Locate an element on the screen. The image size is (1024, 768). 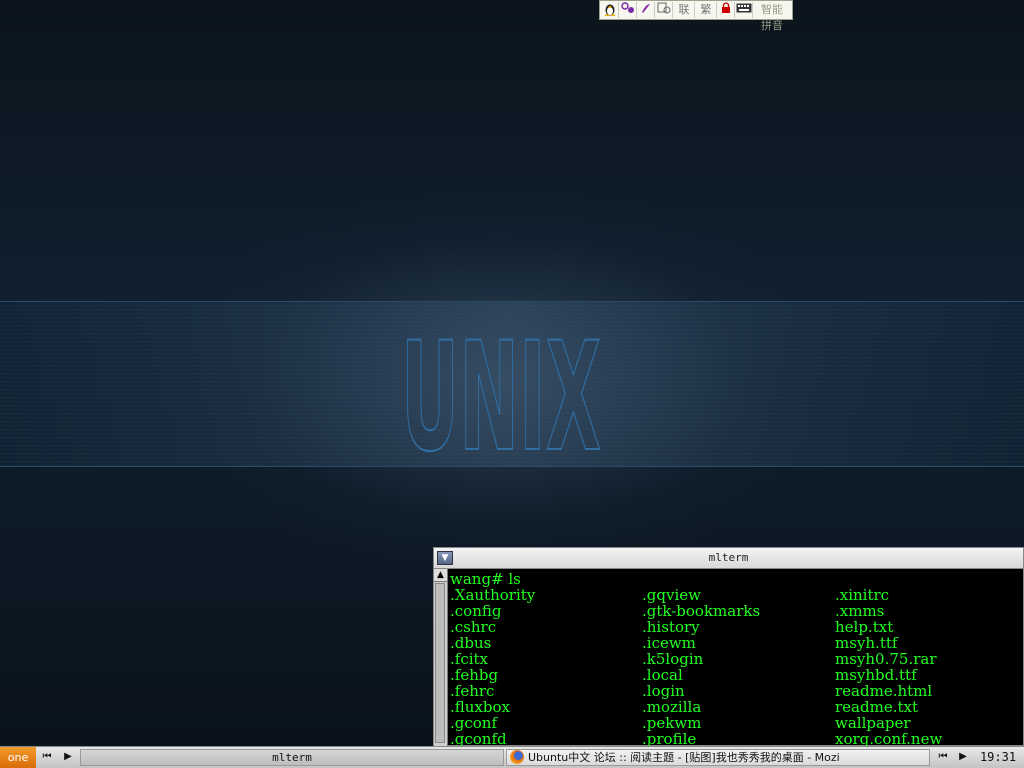
ls-entry: xorg.conf.new is located at coordinates (889, 738).